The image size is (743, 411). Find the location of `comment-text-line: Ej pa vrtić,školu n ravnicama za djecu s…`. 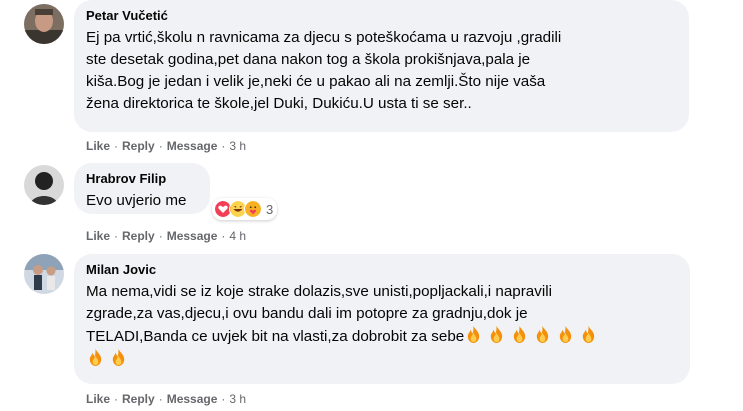

comment-text-line: Ej pa vrtić,školu n ravnicama za djecu s… is located at coordinates (324, 37).